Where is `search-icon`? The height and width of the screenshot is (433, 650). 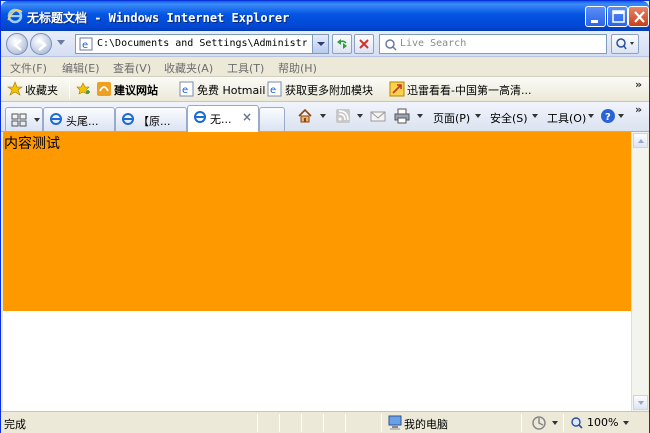 search-icon is located at coordinates (625, 44).